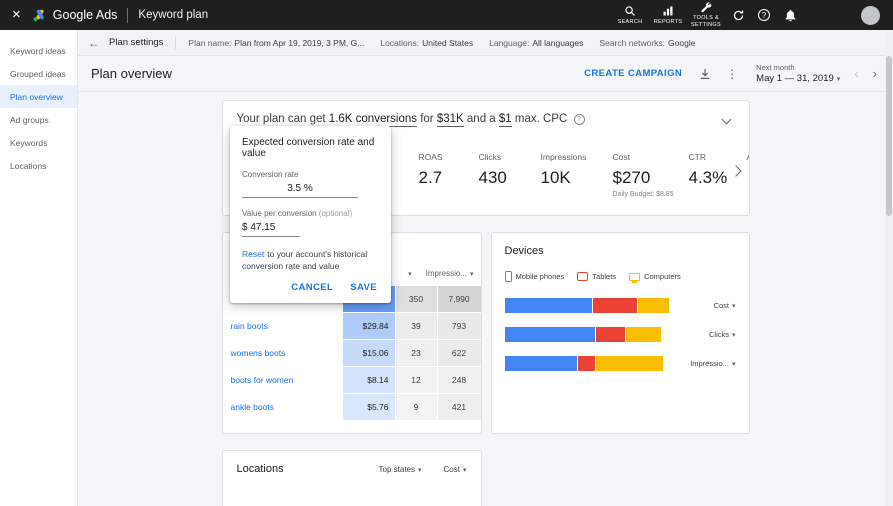  I want to click on sentence-text: and a, so click(481, 119).